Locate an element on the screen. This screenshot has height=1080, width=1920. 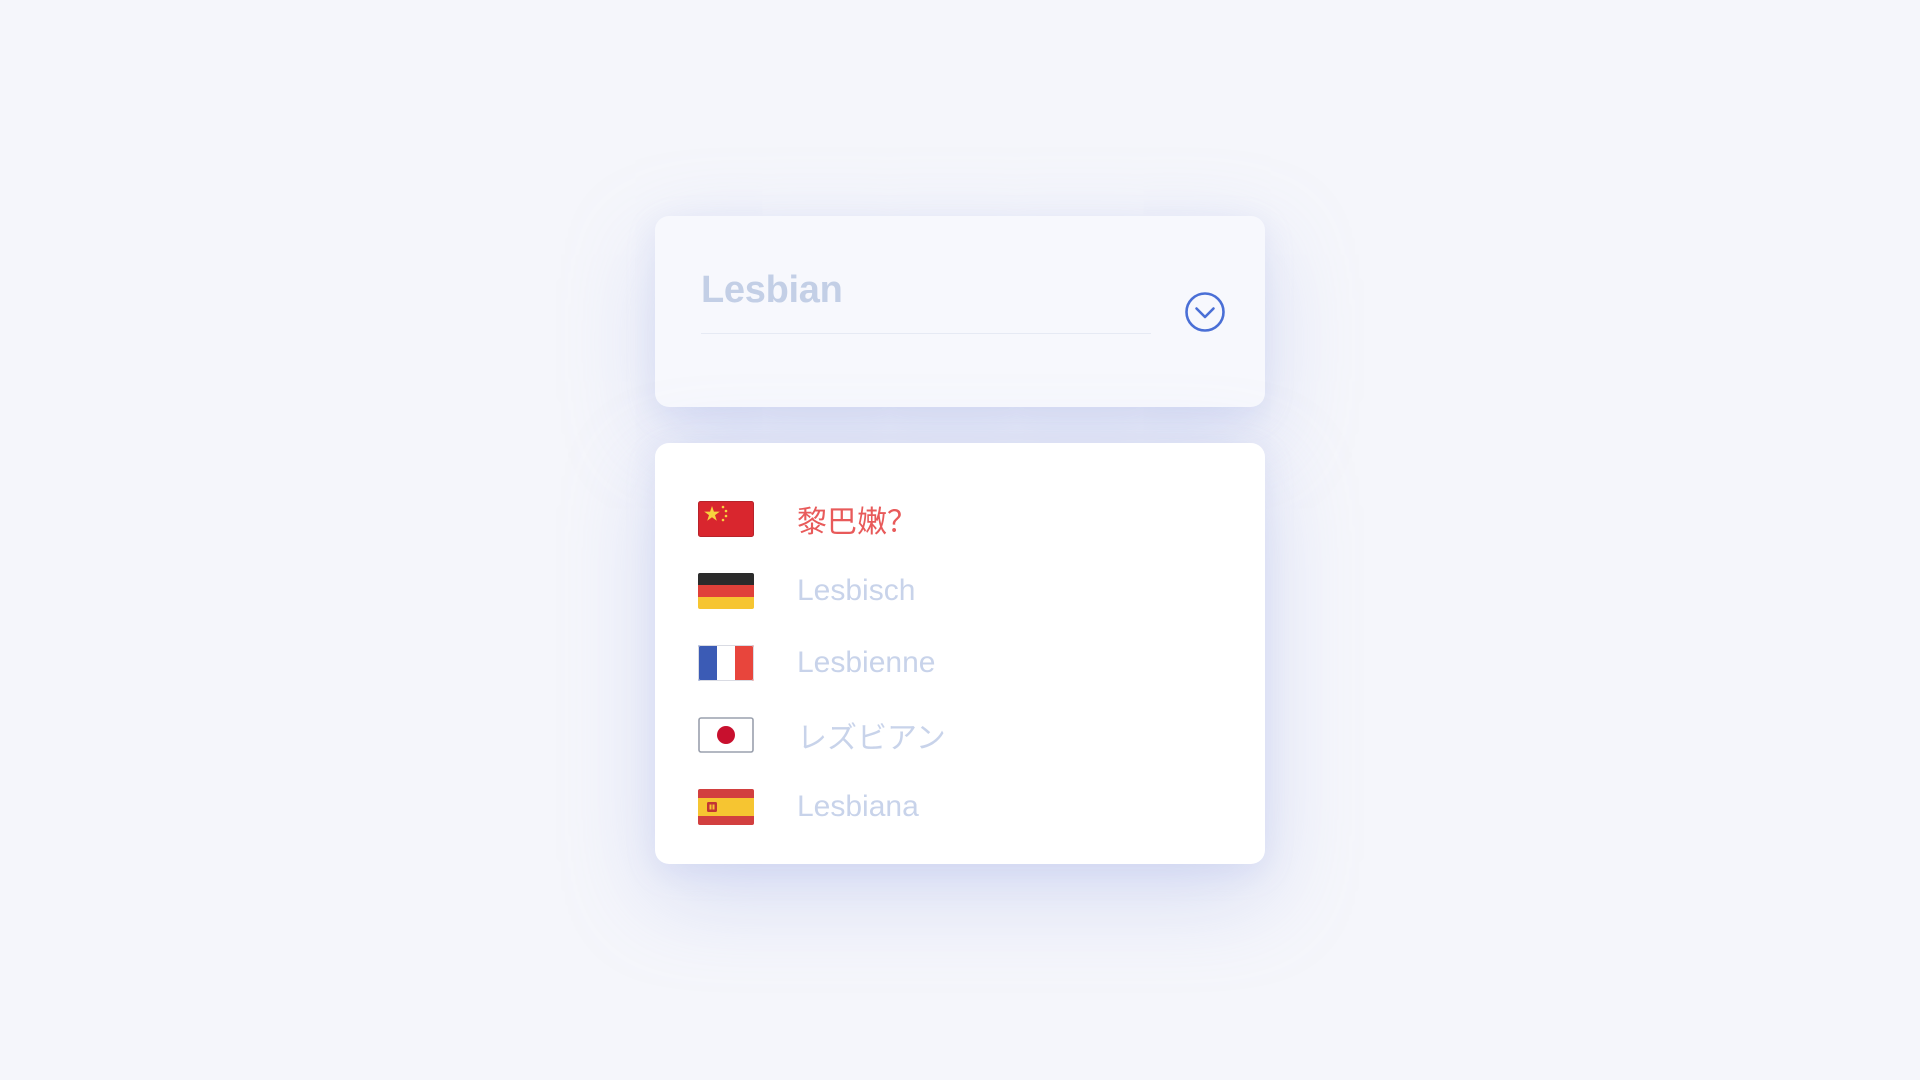
list-item-spanish: Lesbiana is located at coordinates (960, 807).